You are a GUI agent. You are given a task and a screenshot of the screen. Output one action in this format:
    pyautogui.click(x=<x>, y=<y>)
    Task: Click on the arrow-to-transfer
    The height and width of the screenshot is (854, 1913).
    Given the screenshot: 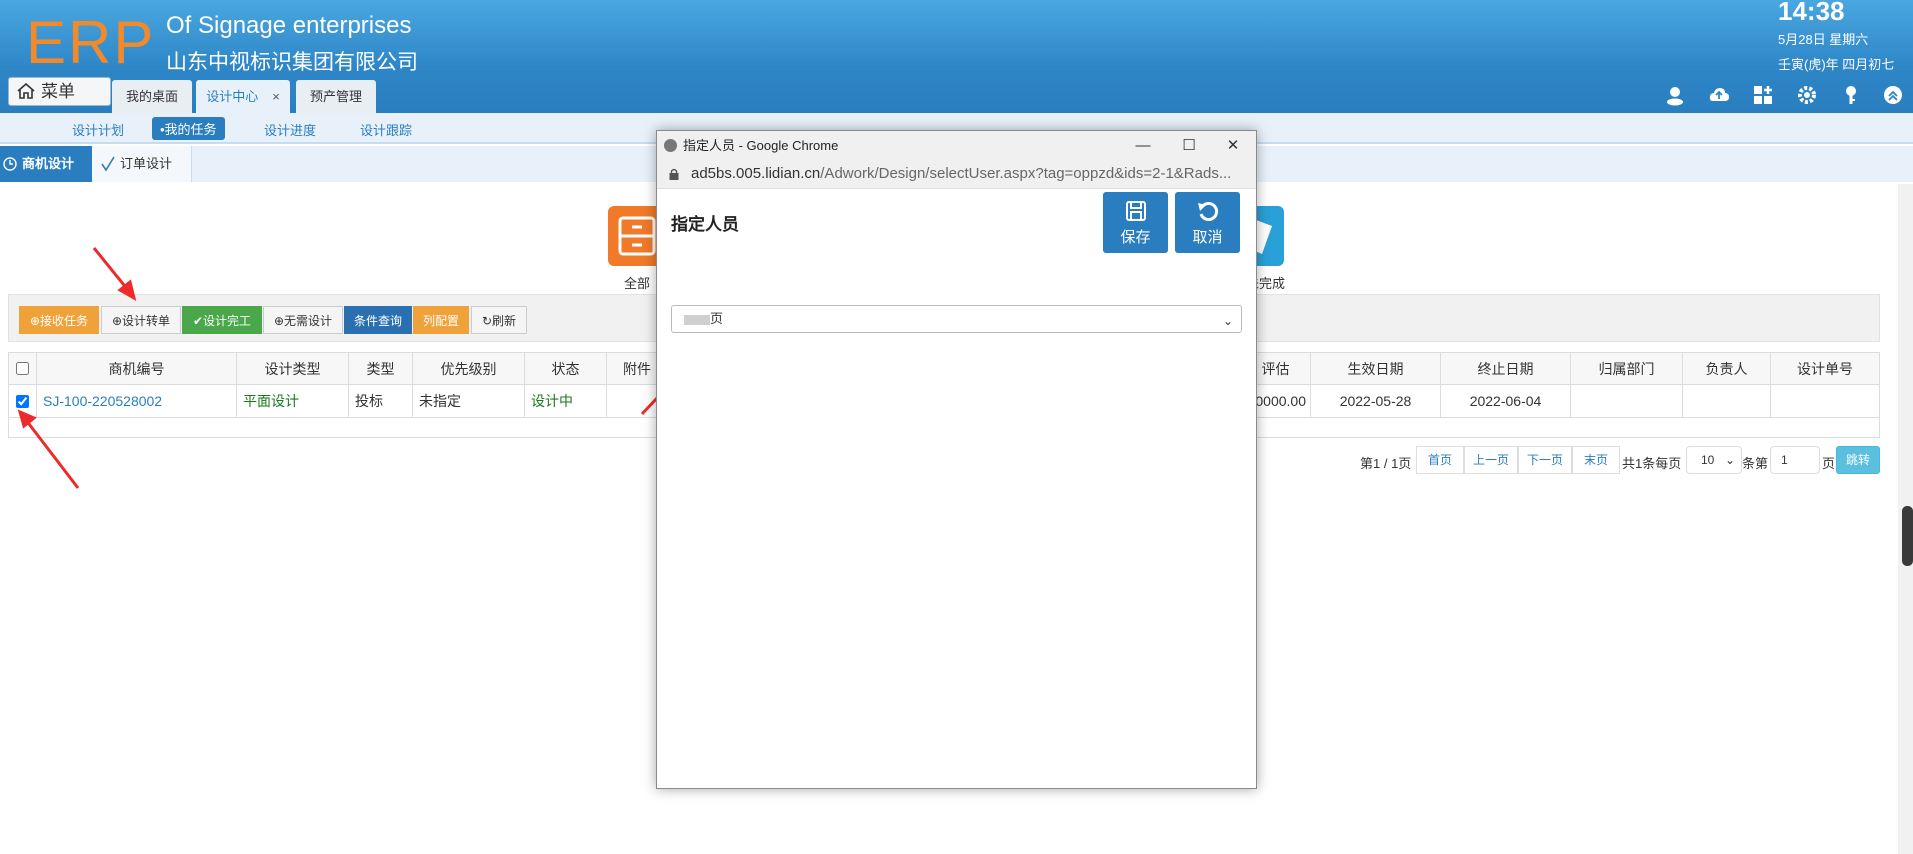 What is the action you would take?
    pyautogui.click(x=111, y=269)
    